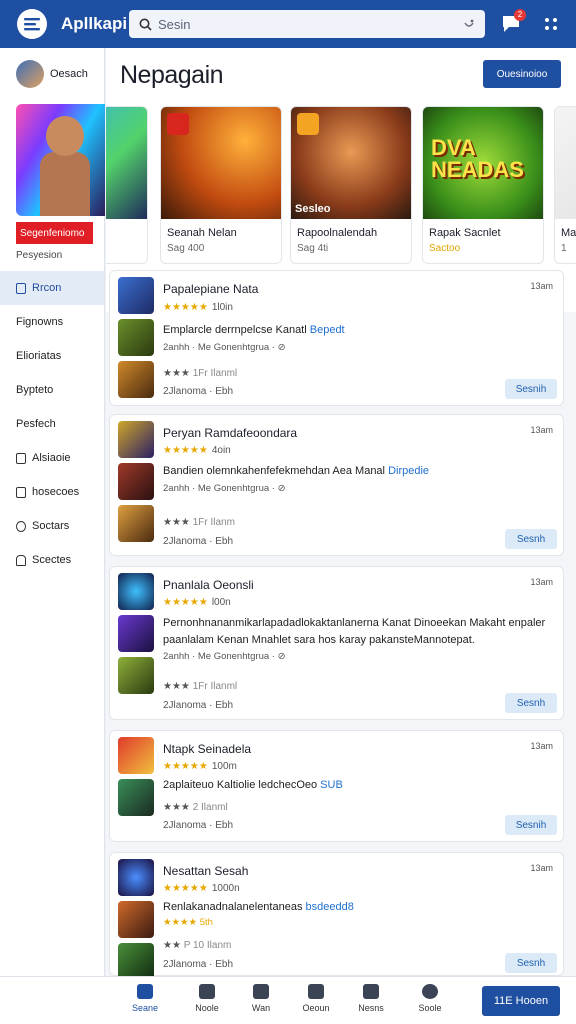  I want to click on notification-button: 2, so click(513, 21).